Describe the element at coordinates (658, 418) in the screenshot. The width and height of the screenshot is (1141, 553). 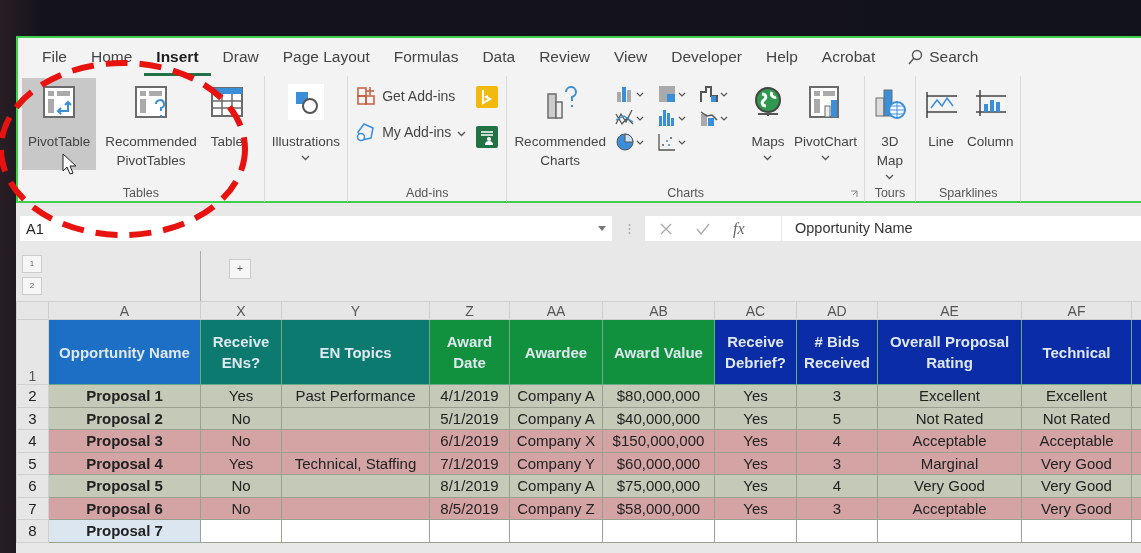
I see `table-cell: $40,000,000` at that location.